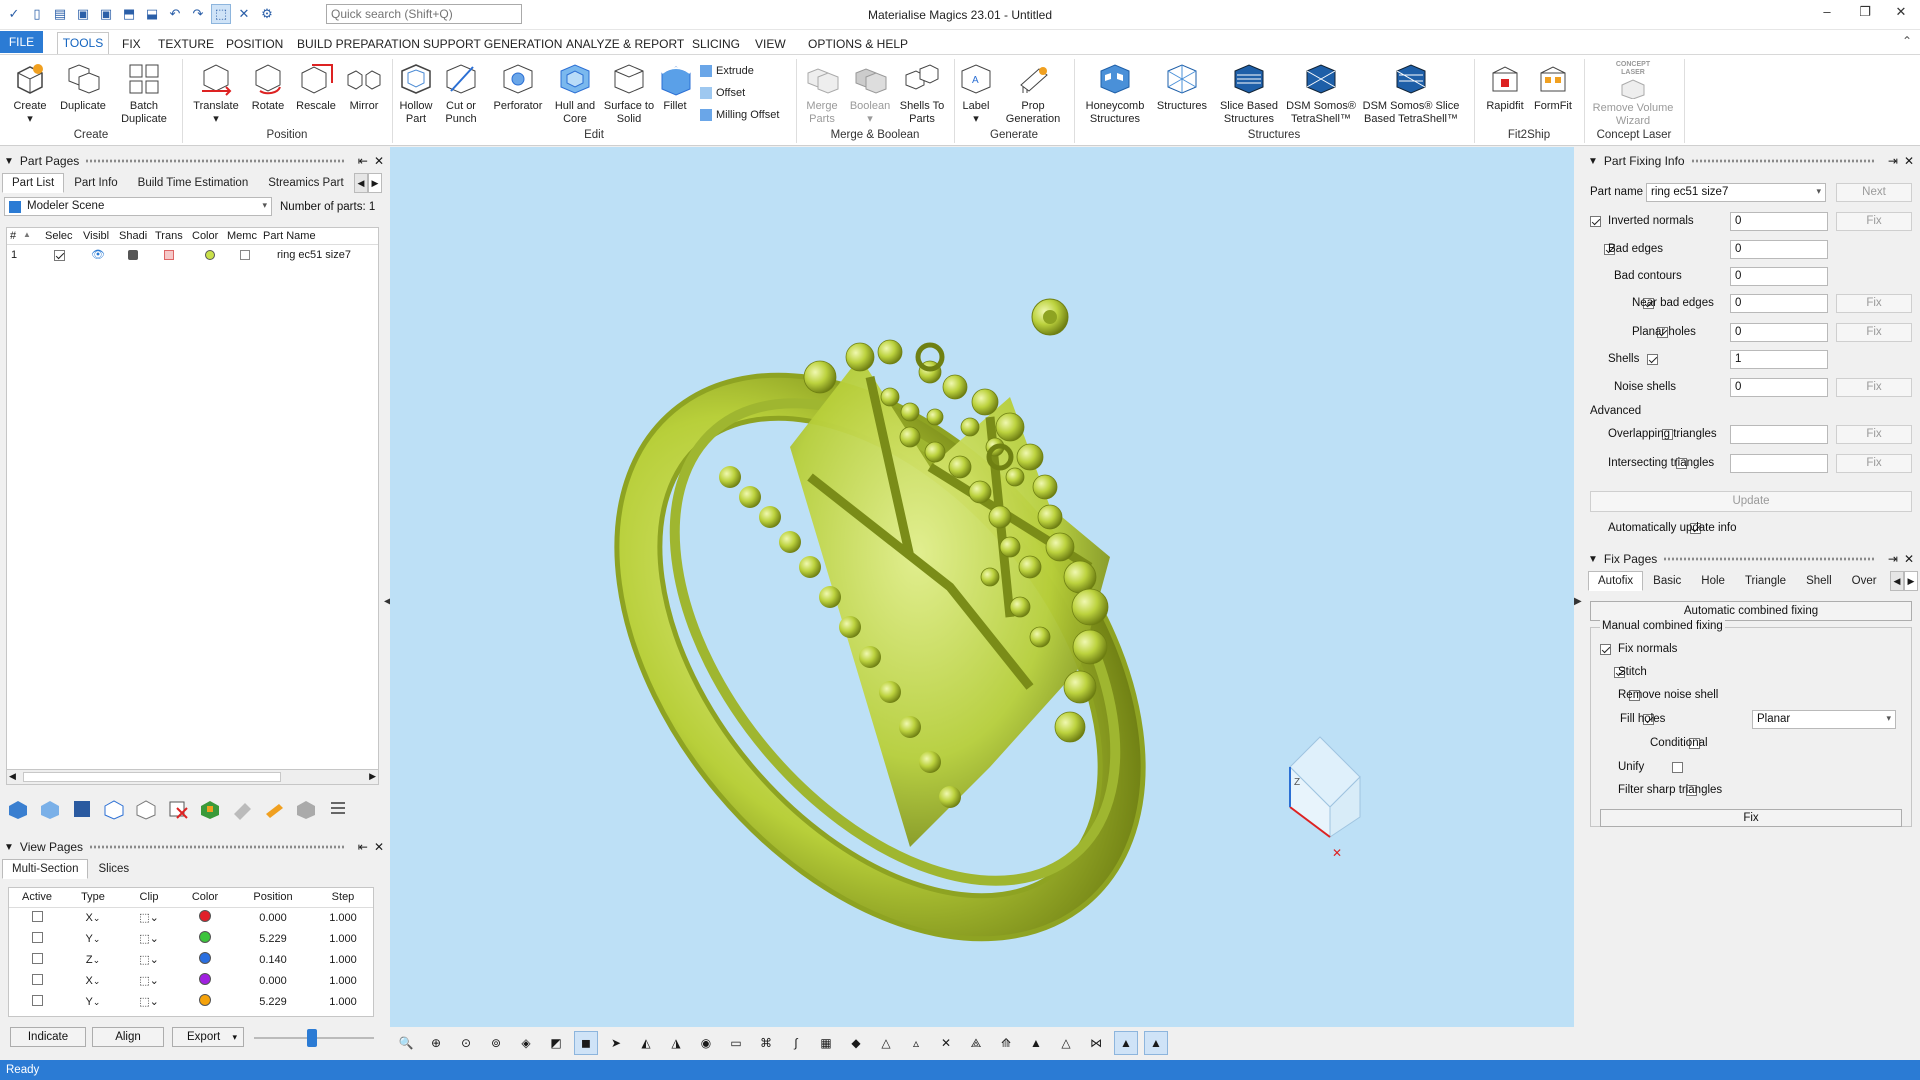 This screenshot has width=1920, height=1080. Describe the element at coordinates (976, 1043) in the screenshot. I see `expand-marking-icon: ⟁` at that location.